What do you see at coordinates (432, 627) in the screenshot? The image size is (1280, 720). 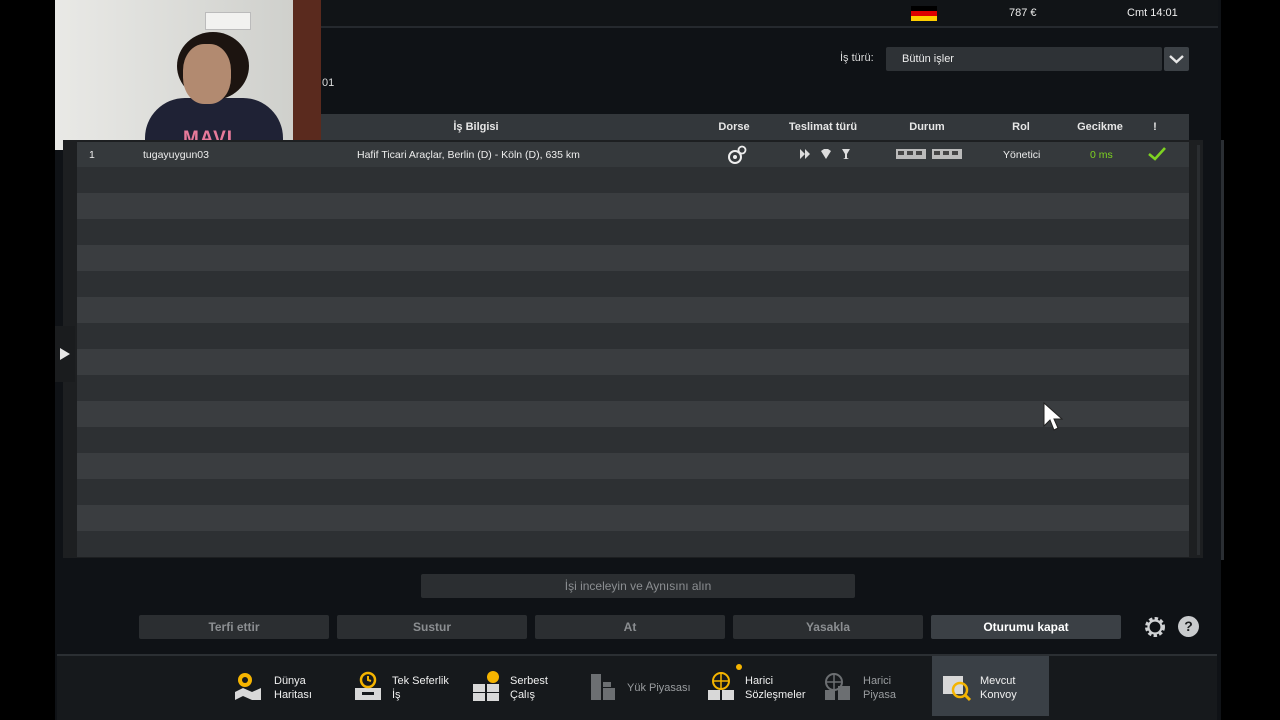 I see `mute-button: Sustur` at bounding box center [432, 627].